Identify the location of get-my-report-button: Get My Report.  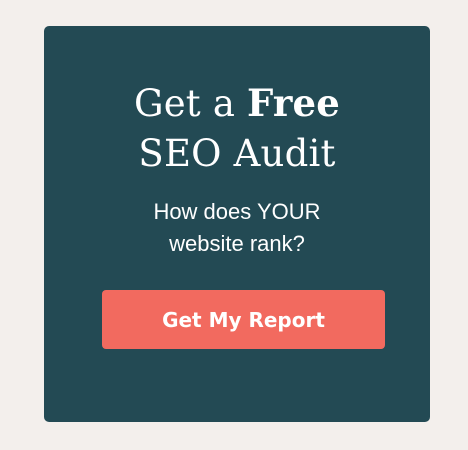
(243, 319).